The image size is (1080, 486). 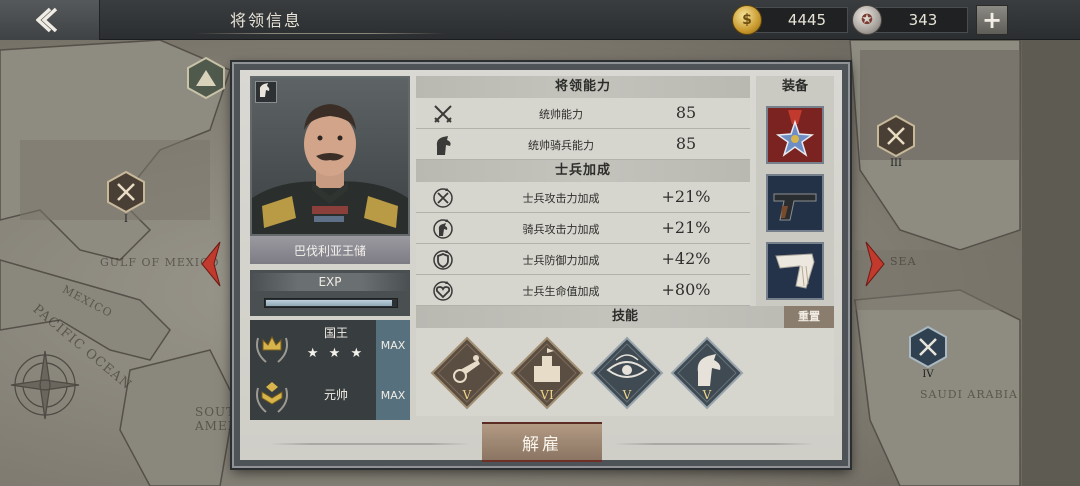 What do you see at coordinates (126, 219) in the screenshot?
I see `marker-number: I` at bounding box center [126, 219].